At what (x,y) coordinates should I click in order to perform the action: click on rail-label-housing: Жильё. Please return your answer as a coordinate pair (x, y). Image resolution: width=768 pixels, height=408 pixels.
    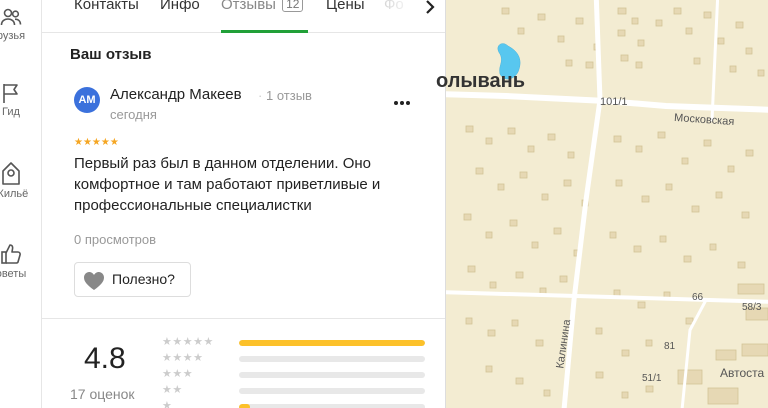
    Looking at the image, I should click on (14, 194).